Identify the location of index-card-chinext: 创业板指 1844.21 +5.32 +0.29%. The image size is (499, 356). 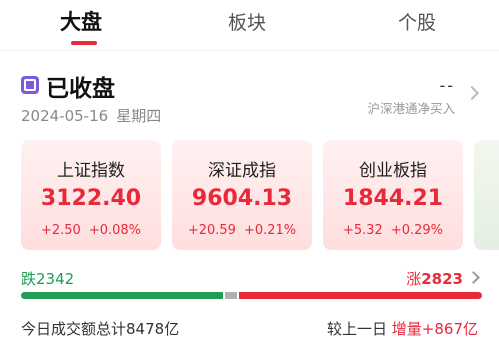
(393, 195).